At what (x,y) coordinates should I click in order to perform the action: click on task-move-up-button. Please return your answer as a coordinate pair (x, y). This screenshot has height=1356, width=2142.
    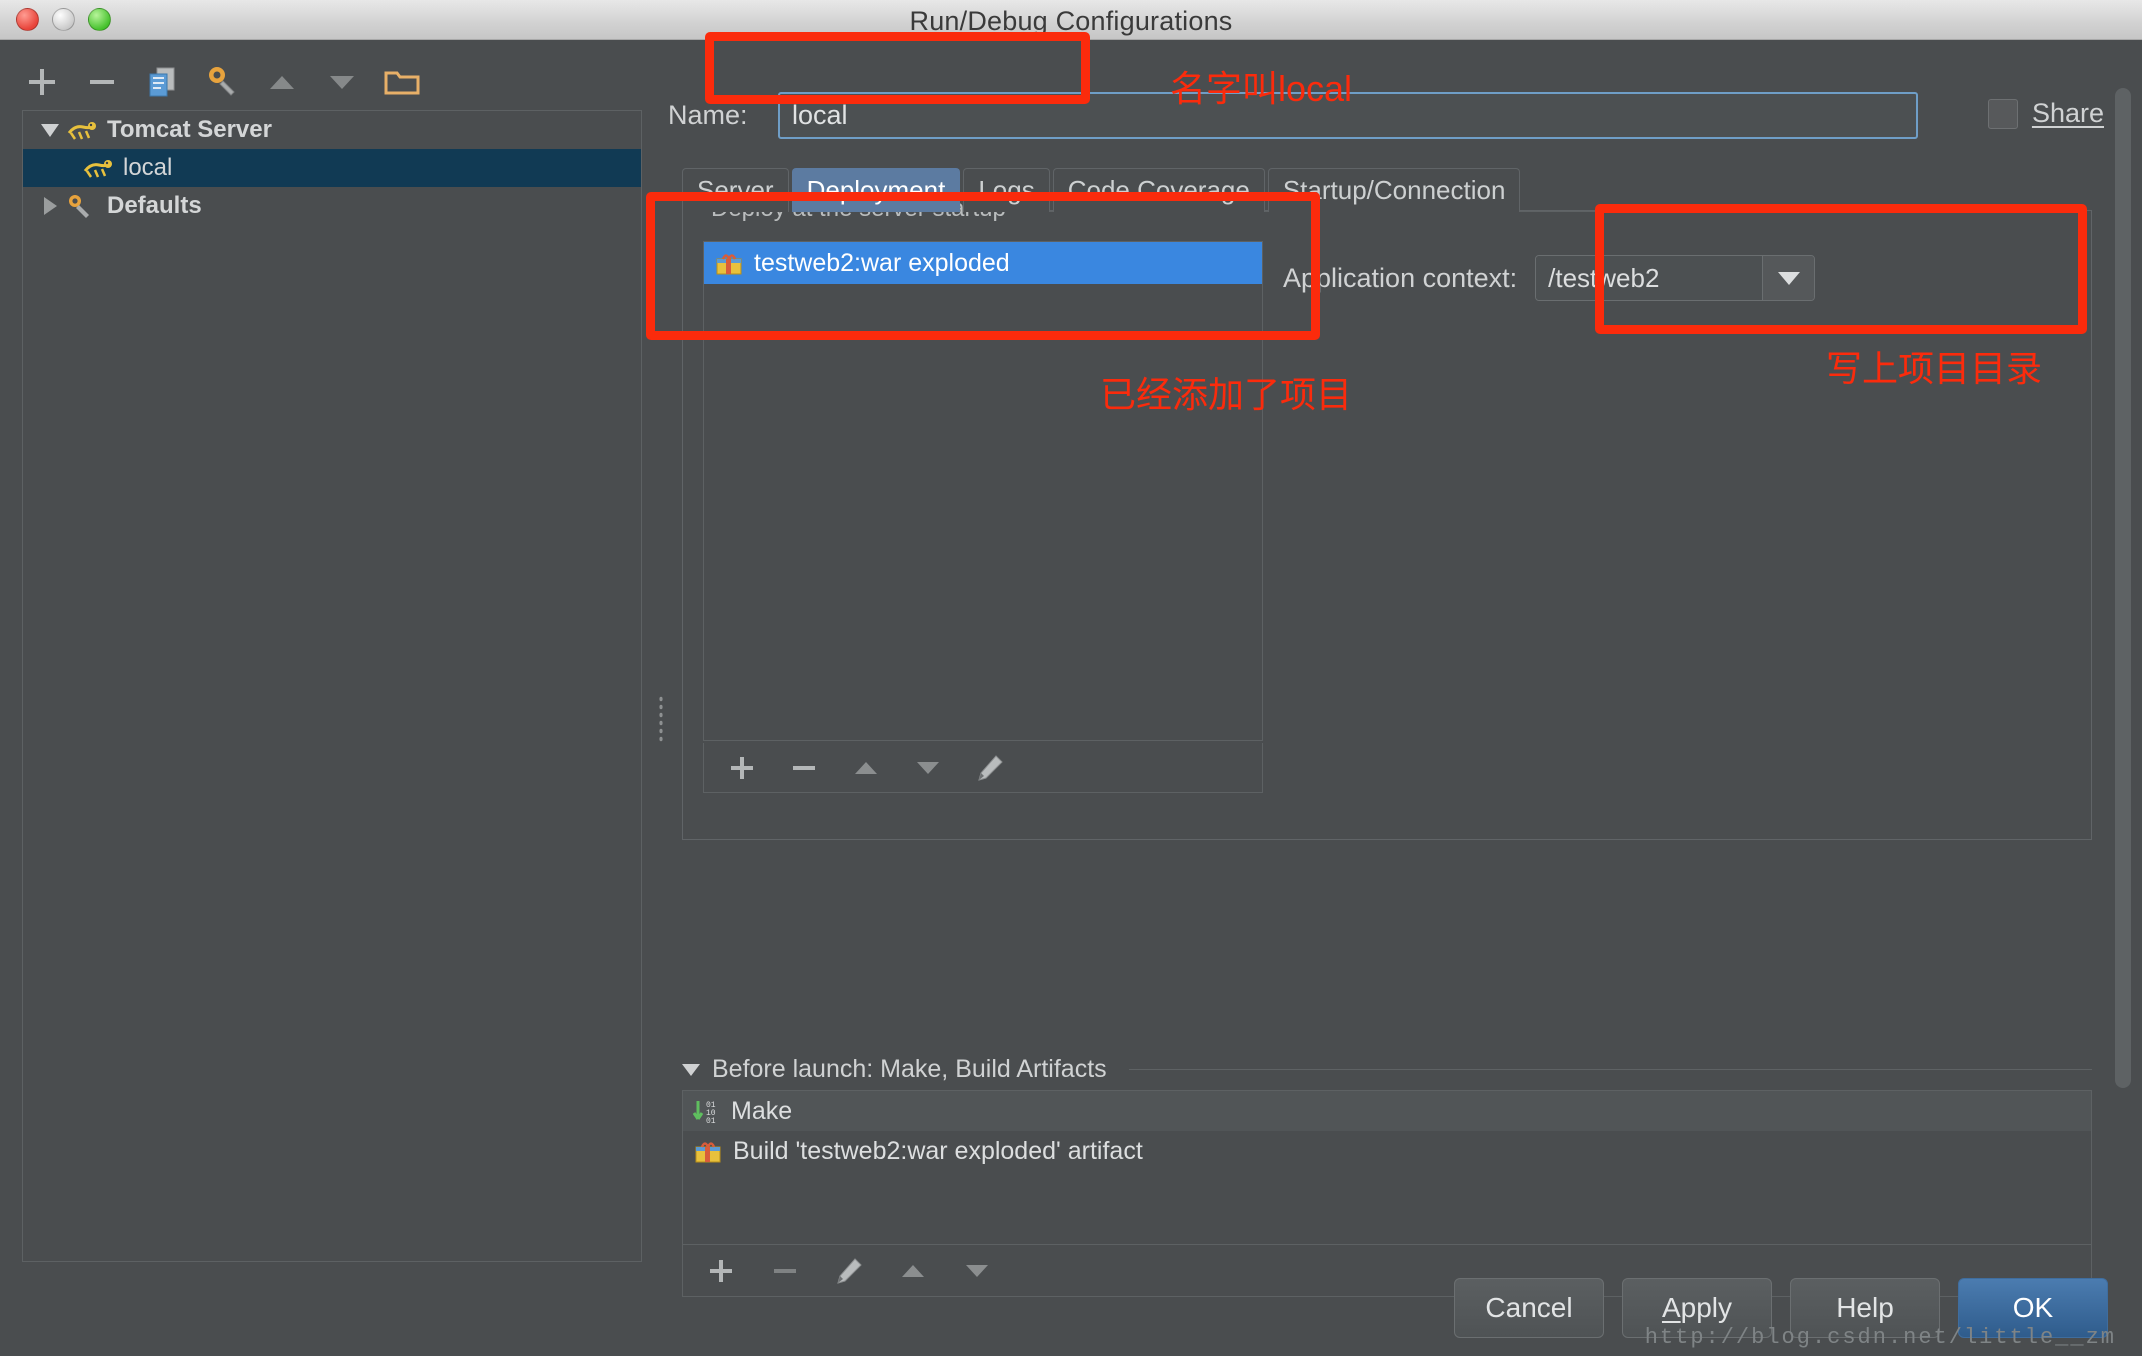
    Looking at the image, I should click on (913, 1271).